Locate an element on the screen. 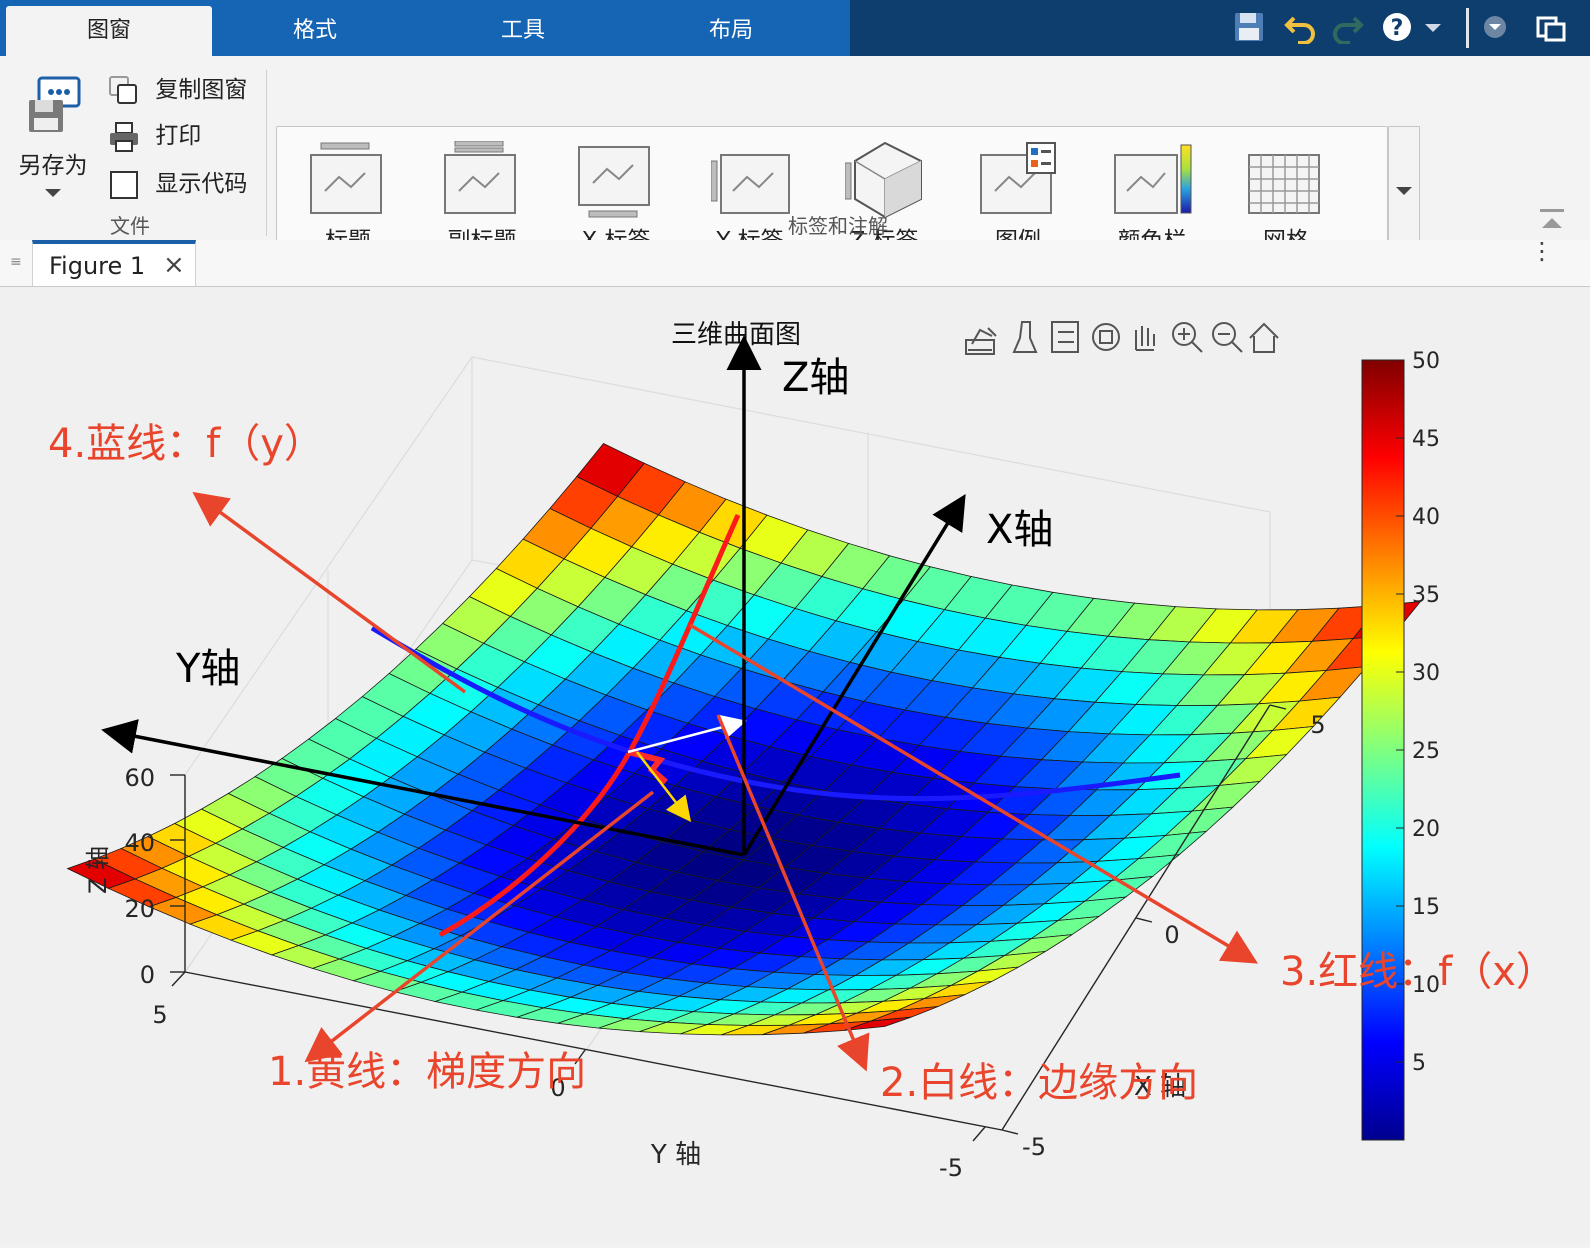 The height and width of the screenshot is (1248, 1590). z-tick-label: 20 is located at coordinates (139, 909).